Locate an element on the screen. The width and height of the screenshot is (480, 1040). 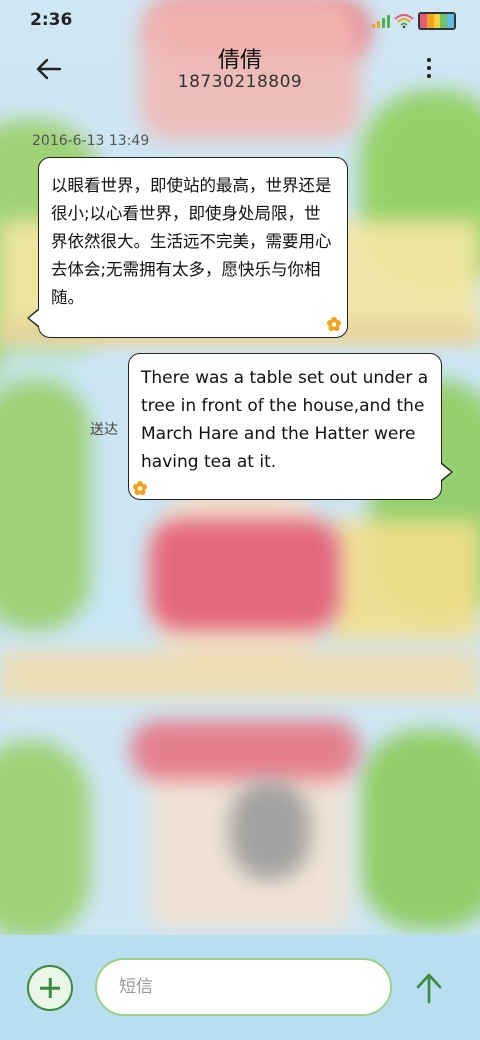
conversation-header: 倩倩 18730218809 is located at coordinates (240, 70).